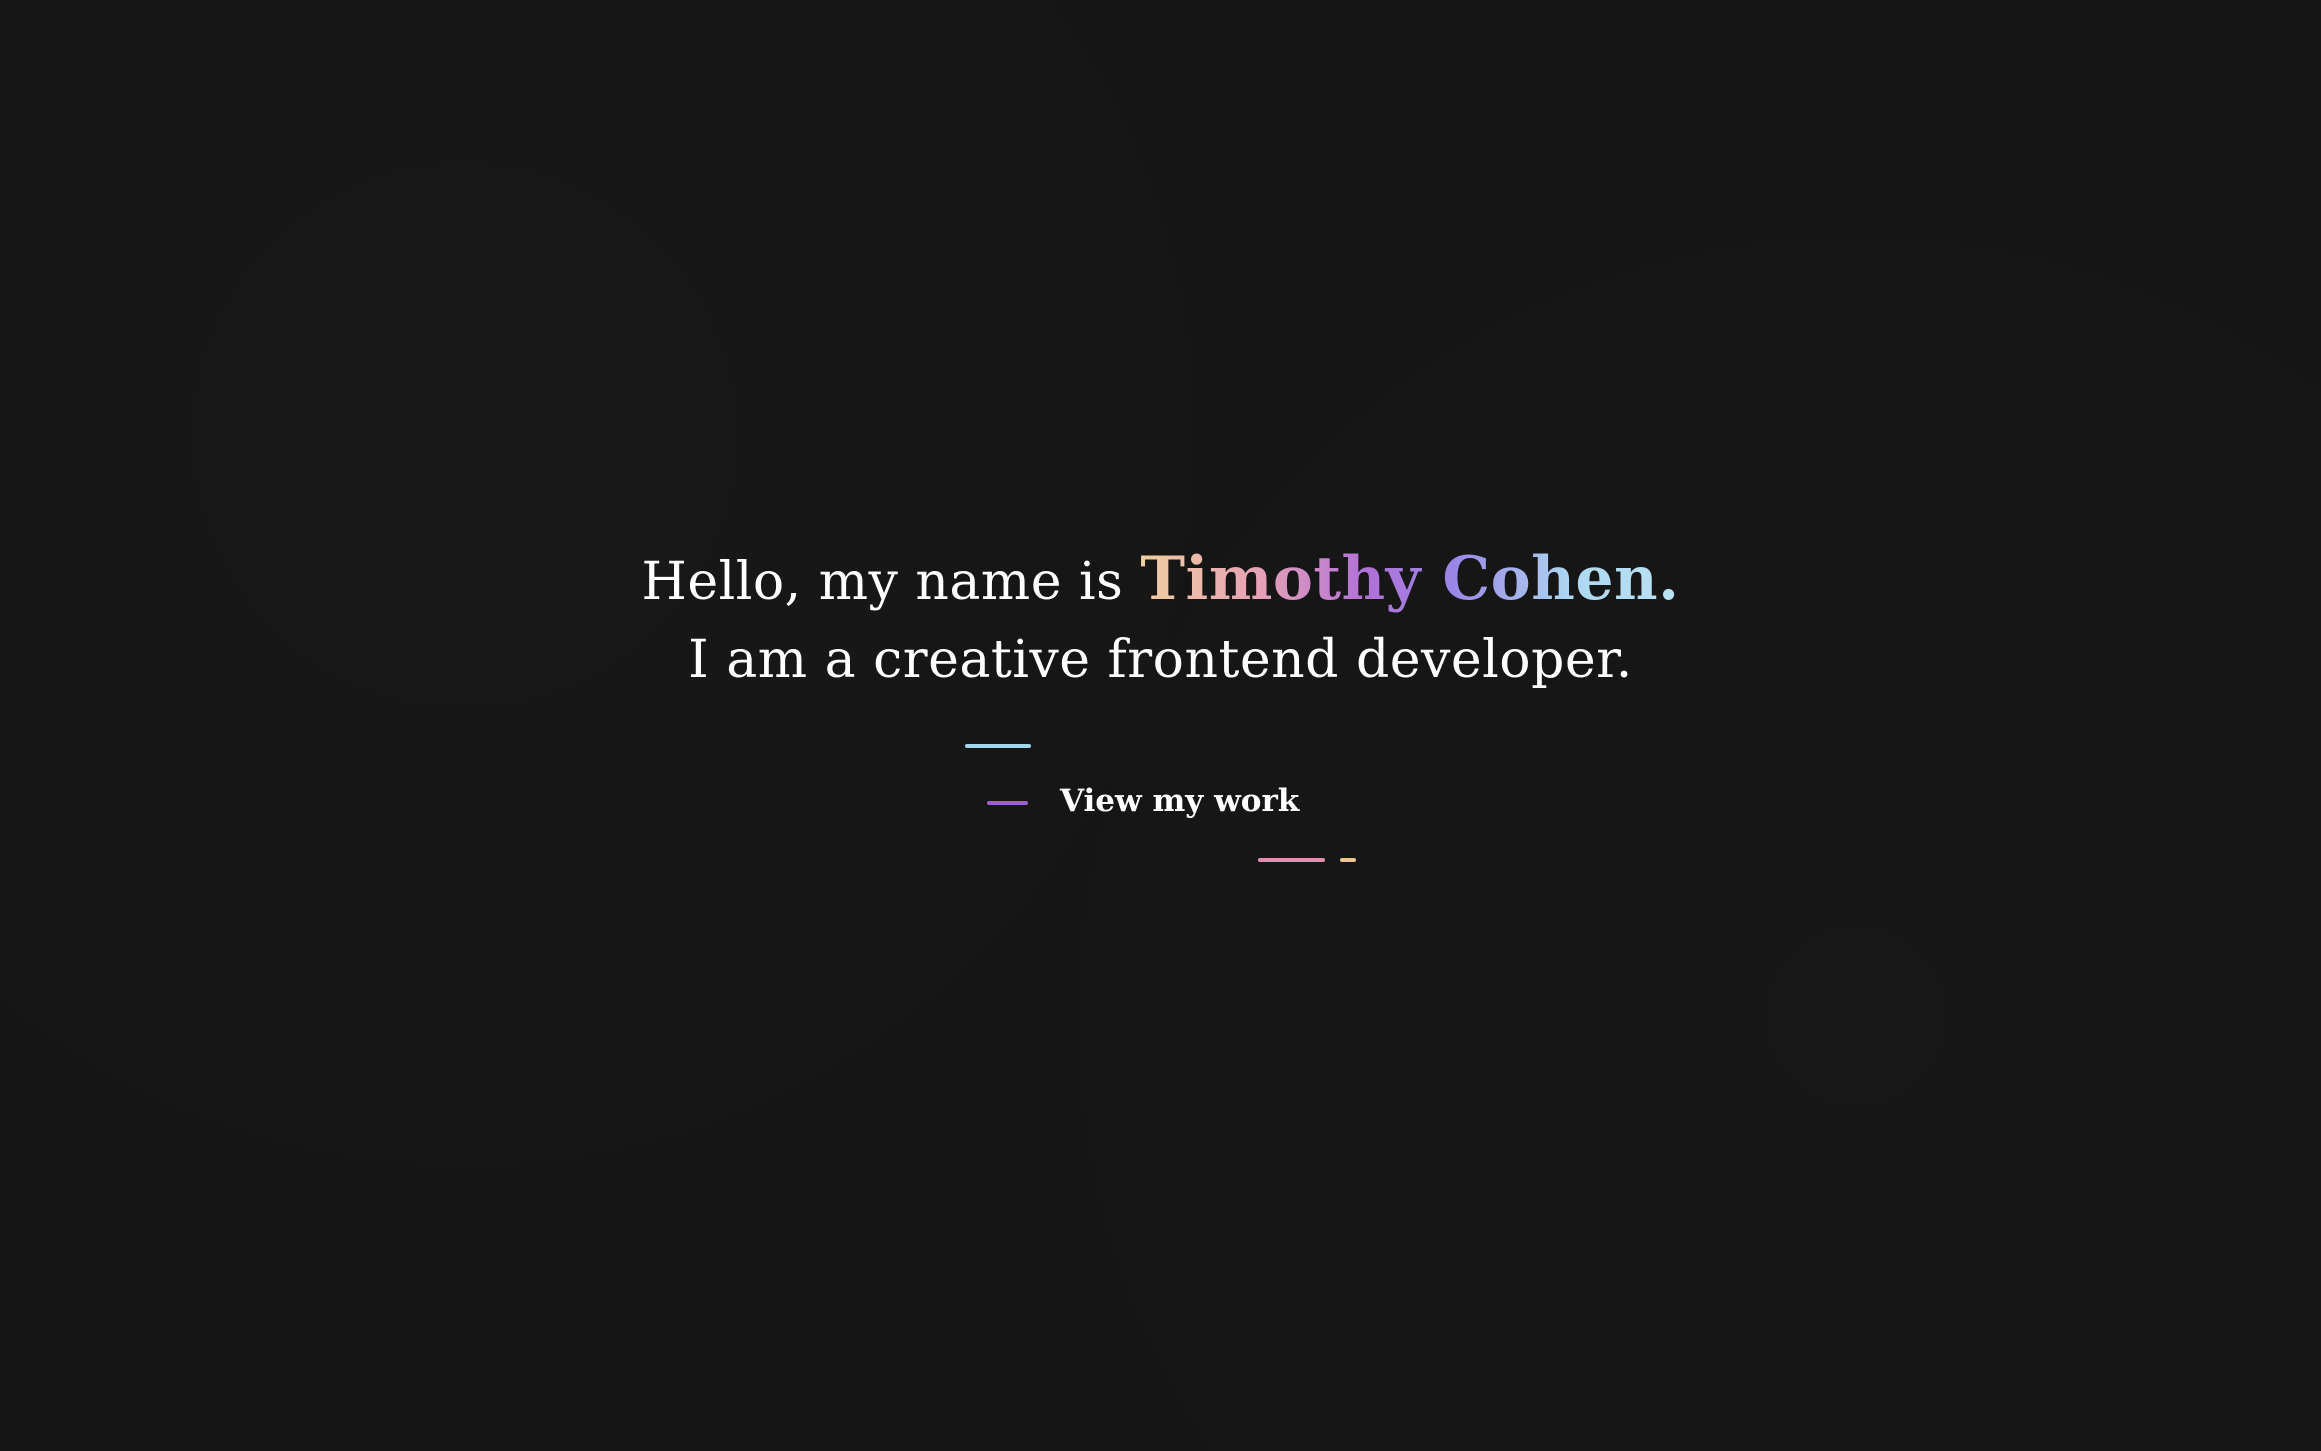 Image resolution: width=2321 pixels, height=1451 pixels. What do you see at coordinates (1410, 579) in the screenshot?
I see `hero-name: Timothy Cohen.` at bounding box center [1410, 579].